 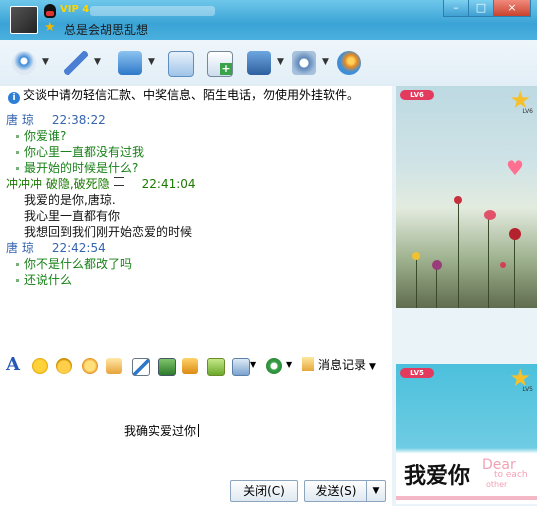 I want to click on level-small-label: LV6, so click(x=527, y=111).